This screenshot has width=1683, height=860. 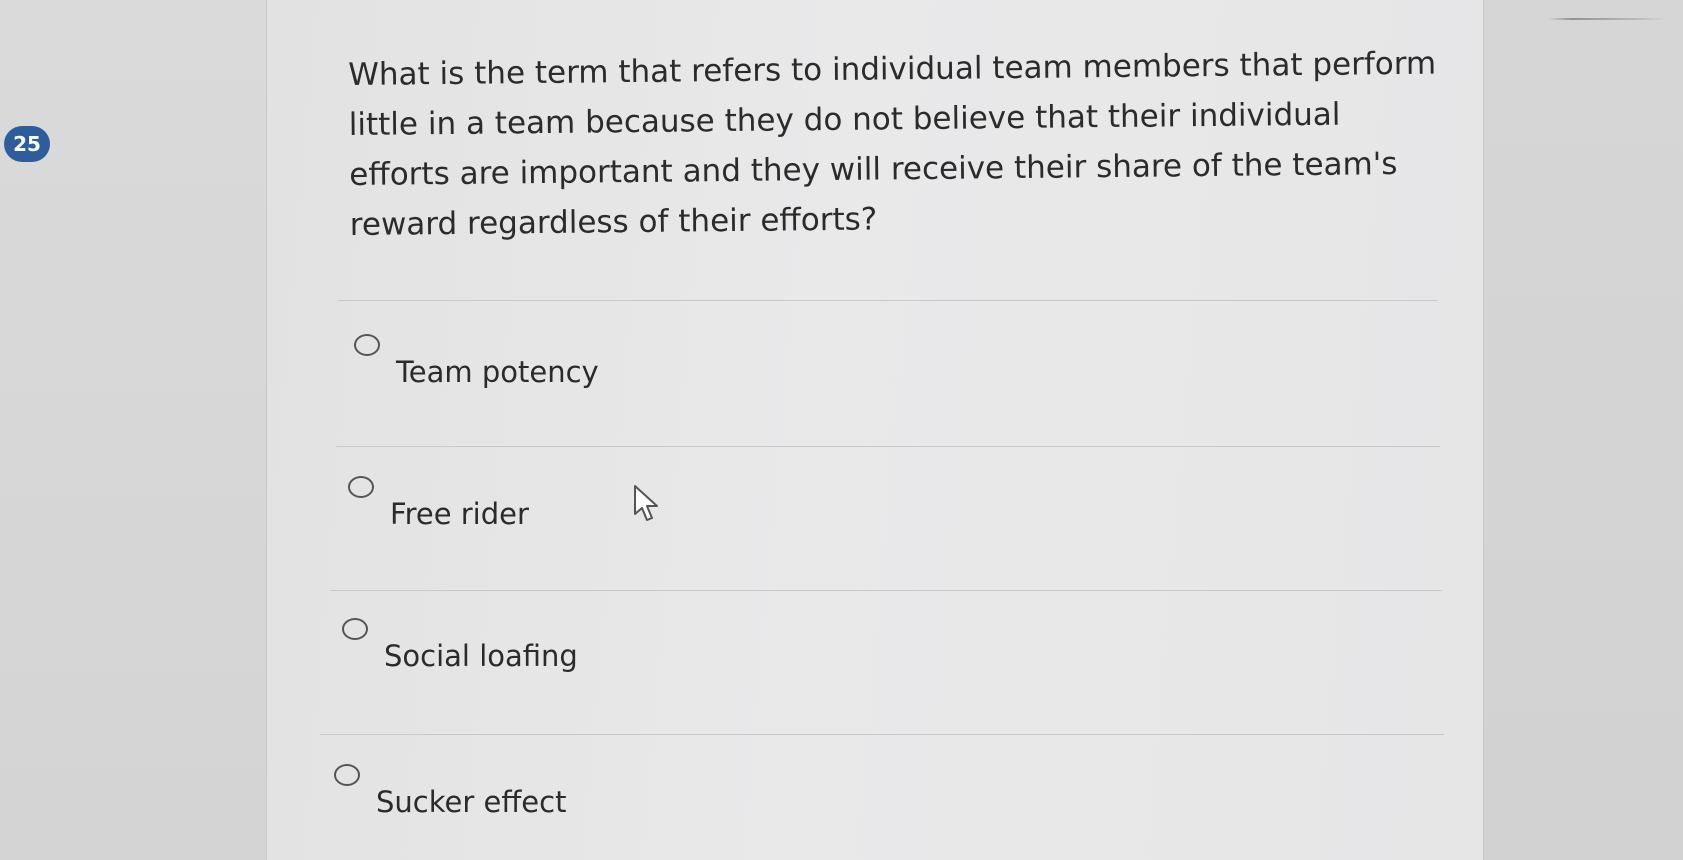 I want to click on gutter-mark, so click(x=1608, y=19).